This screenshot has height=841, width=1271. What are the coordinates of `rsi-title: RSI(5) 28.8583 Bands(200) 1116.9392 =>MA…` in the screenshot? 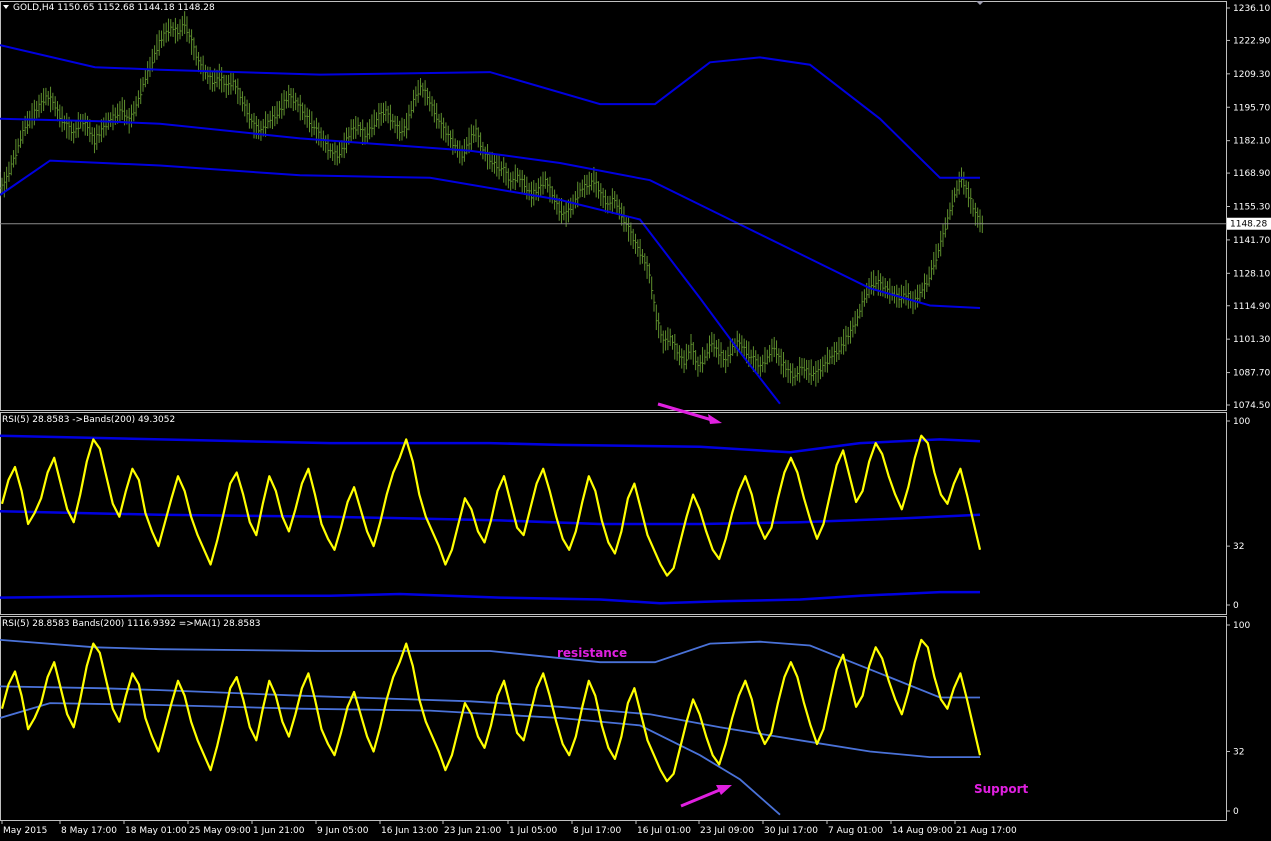 It's located at (131, 624).